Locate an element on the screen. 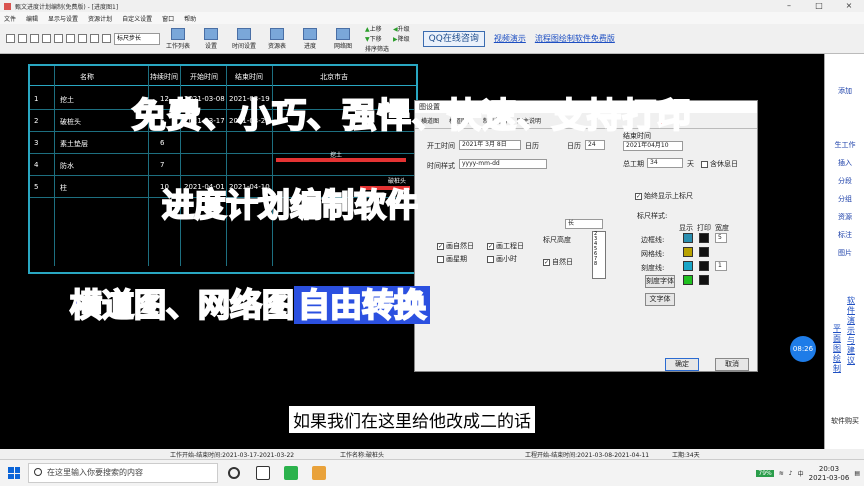 This screenshot has height=486, width=864. dropdown-option: 8 is located at coordinates (599, 264).